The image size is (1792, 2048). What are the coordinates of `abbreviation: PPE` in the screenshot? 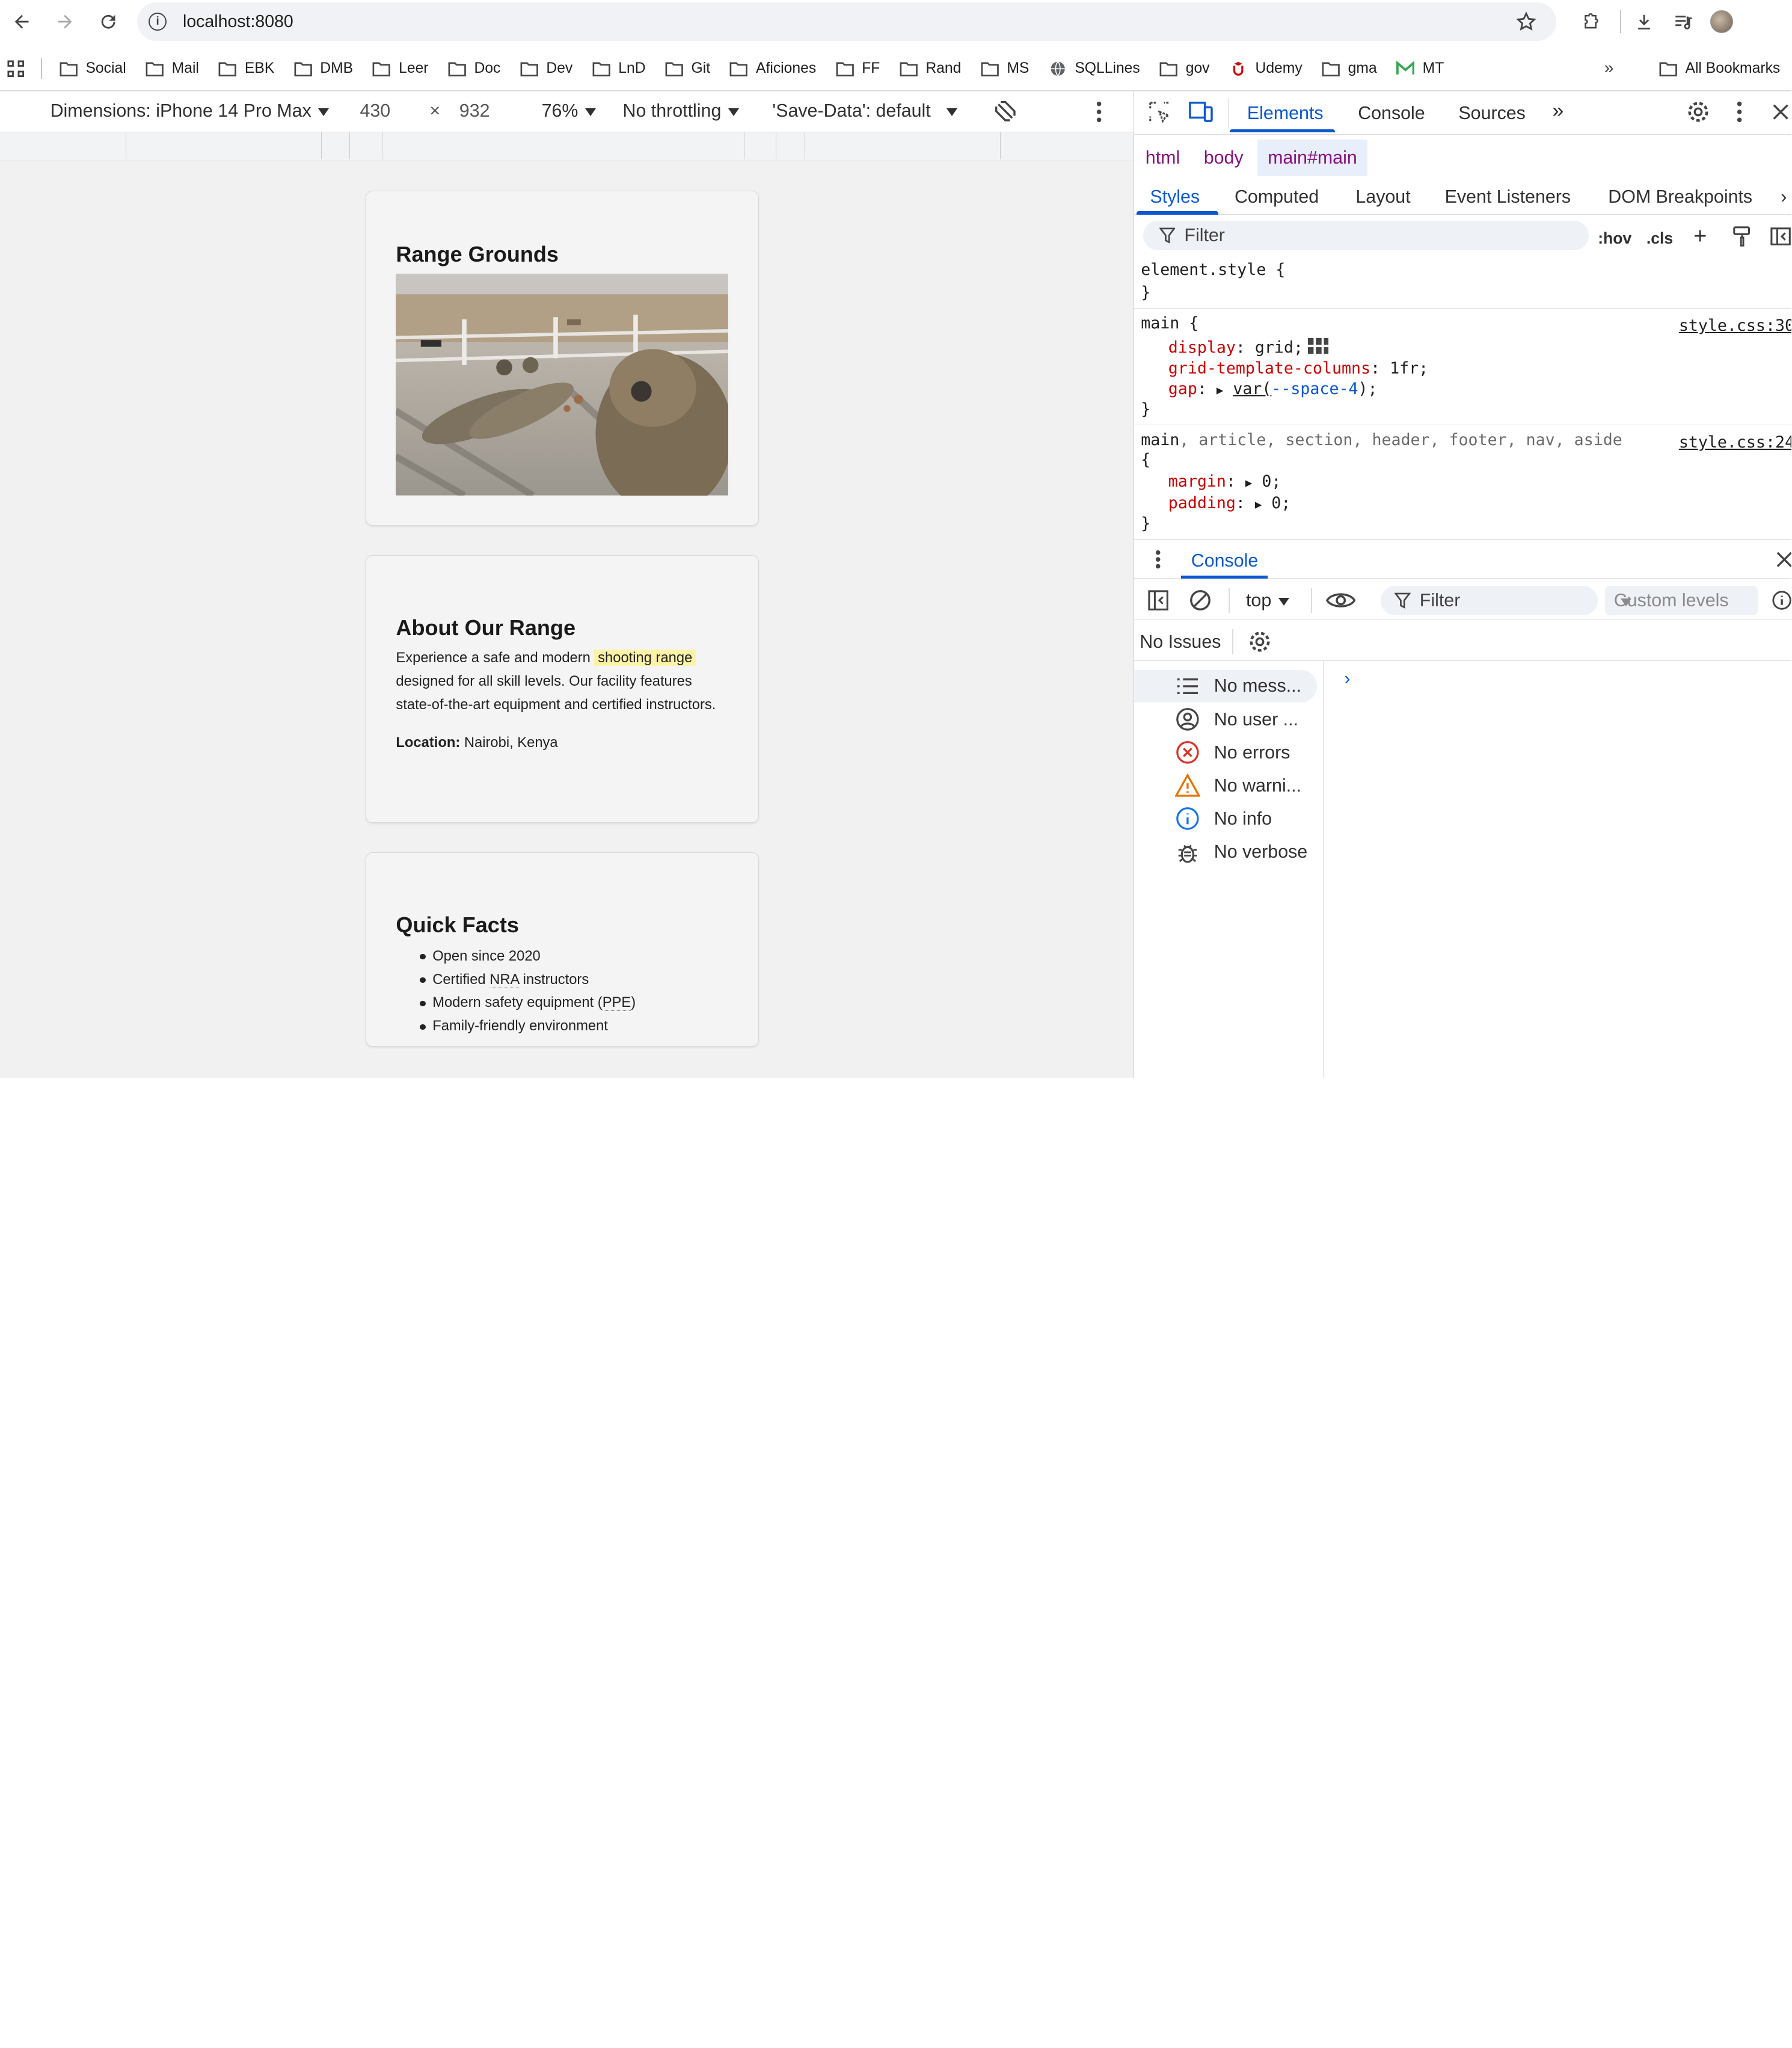 It's located at (616, 1003).